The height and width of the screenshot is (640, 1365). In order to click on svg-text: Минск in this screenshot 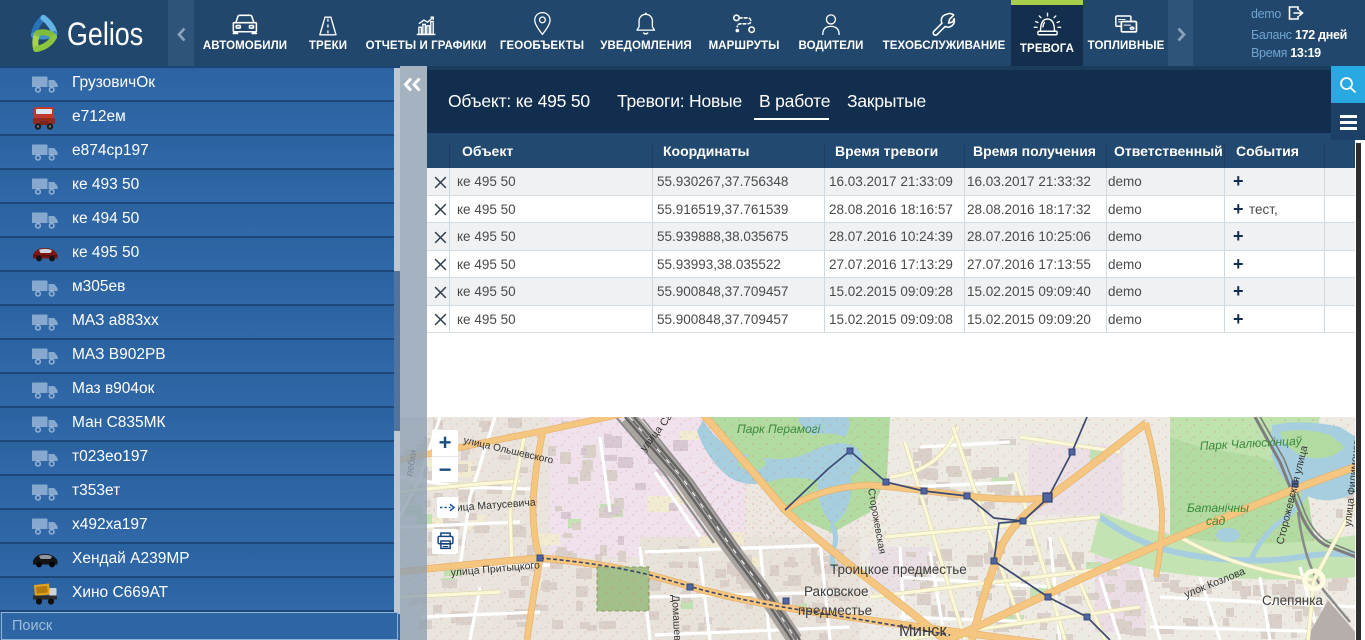, I will do `click(923, 631)`.